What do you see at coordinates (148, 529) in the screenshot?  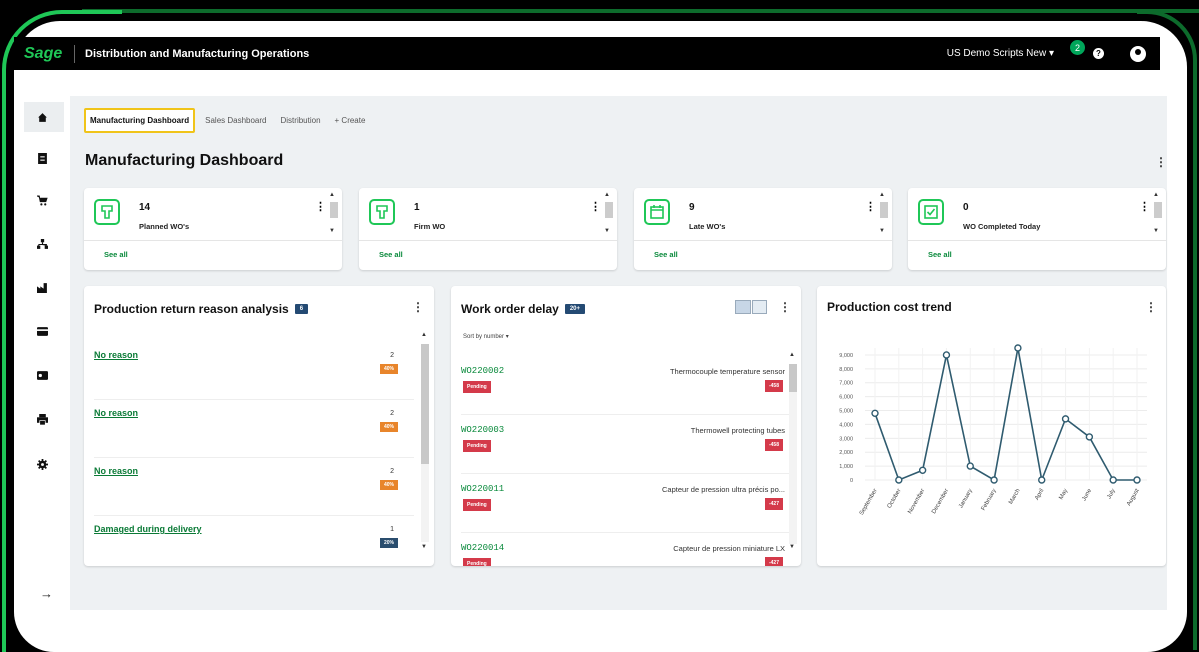 I see `reason-link: Damaged during delivery` at bounding box center [148, 529].